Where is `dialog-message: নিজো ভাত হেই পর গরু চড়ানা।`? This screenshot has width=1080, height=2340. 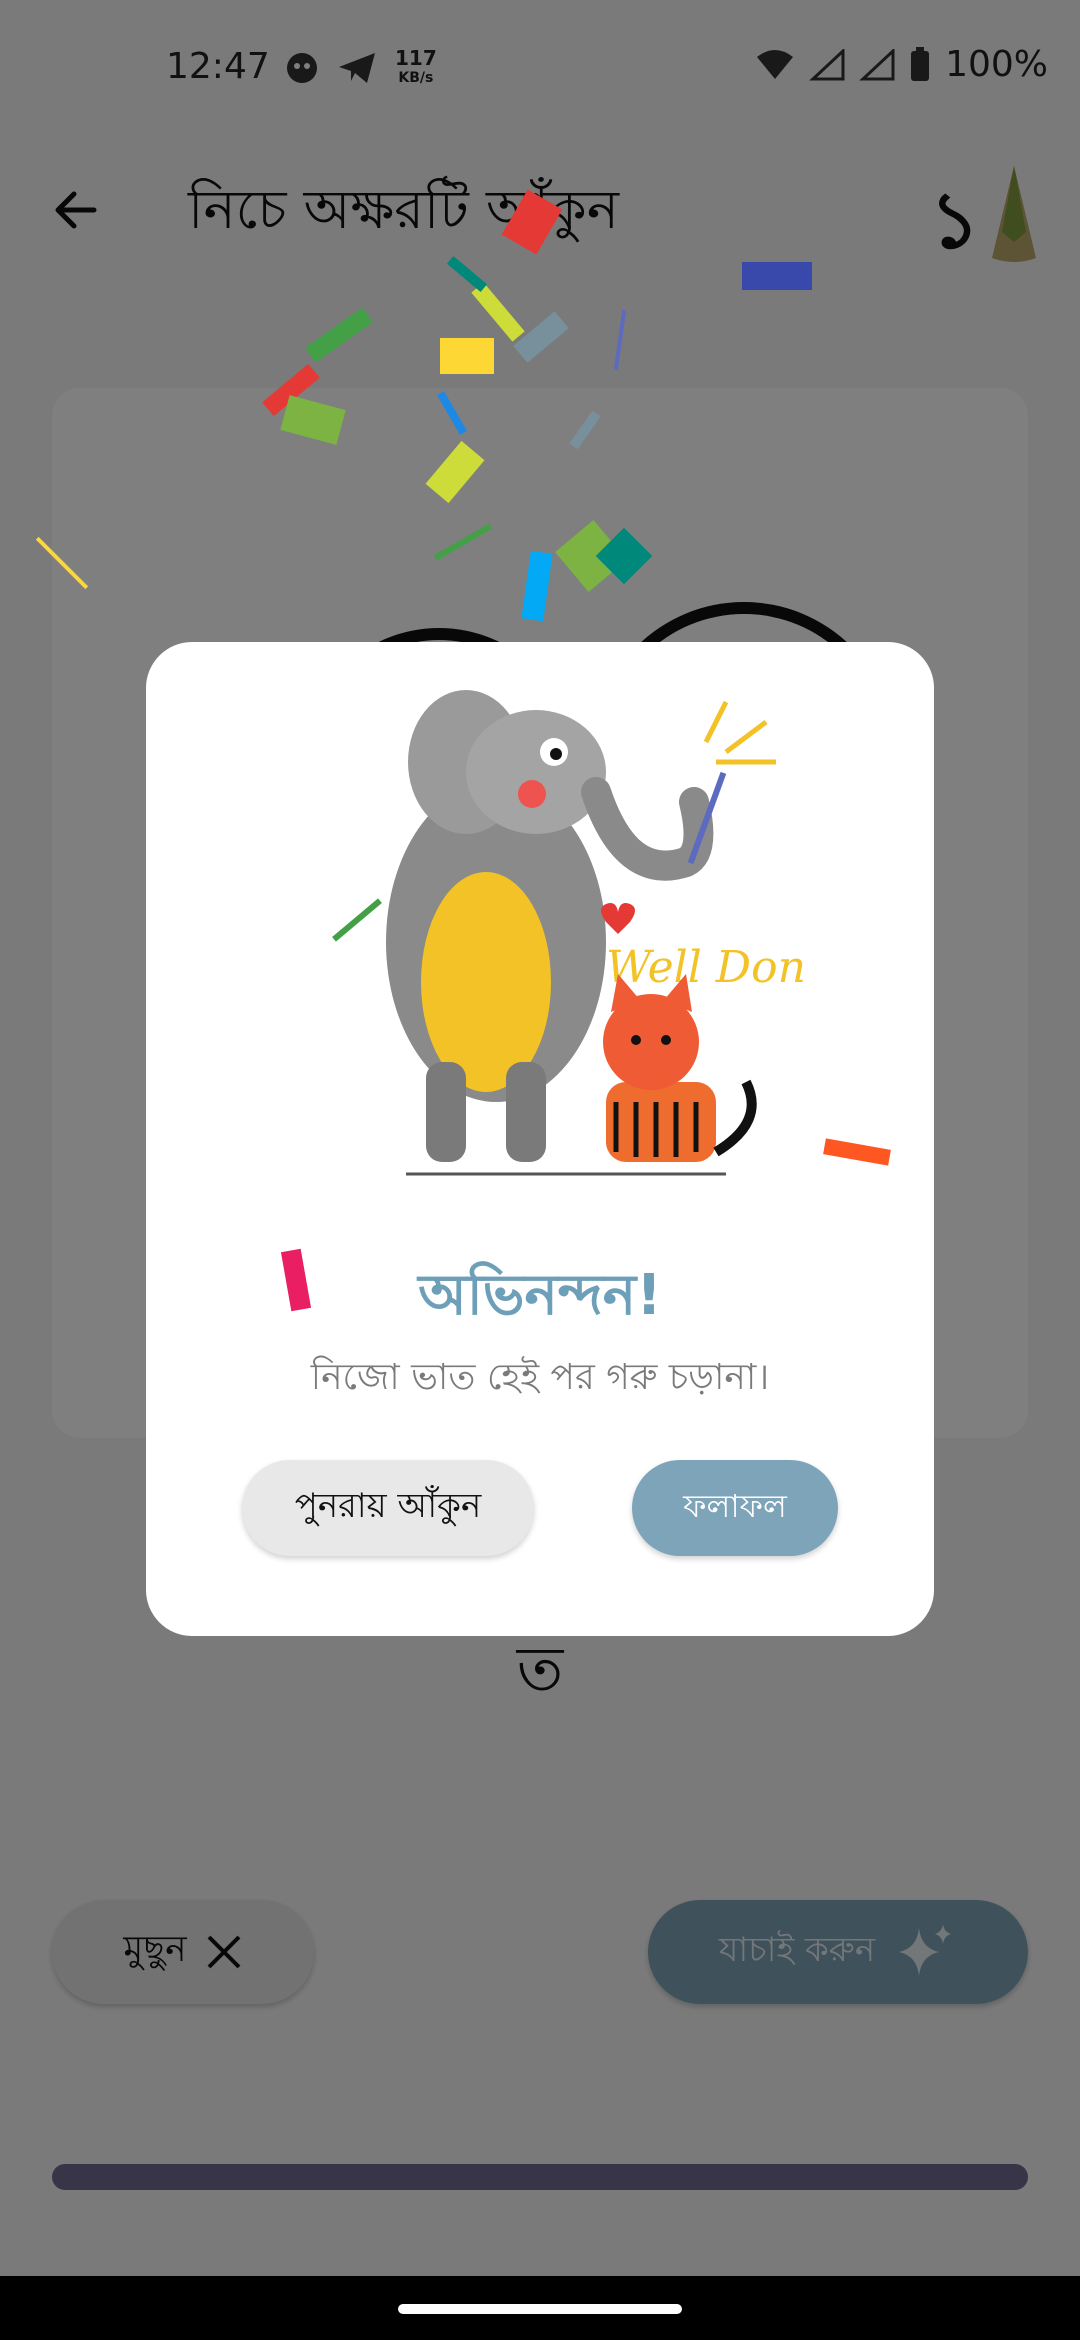
dialog-message: নিজো ভাত হেই পর গরু চড়ানা। is located at coordinates (540, 1377).